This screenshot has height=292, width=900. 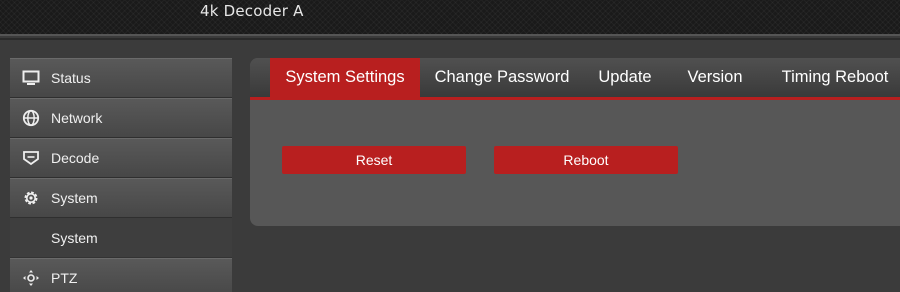 What do you see at coordinates (74, 198) in the screenshot?
I see `sidebar-item-label: System` at bounding box center [74, 198].